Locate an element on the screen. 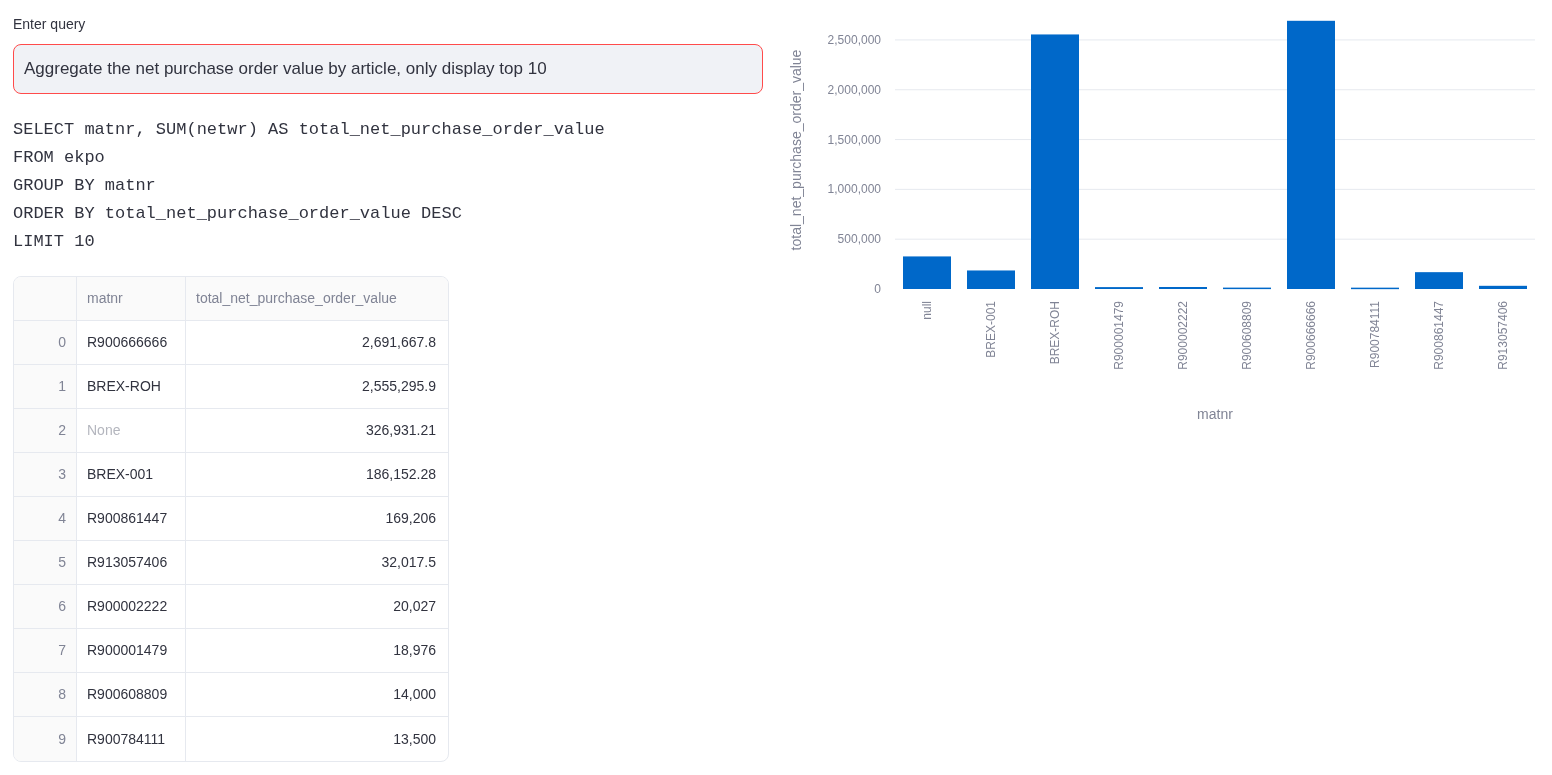  y-tick-label: 0 is located at coordinates (877, 289).